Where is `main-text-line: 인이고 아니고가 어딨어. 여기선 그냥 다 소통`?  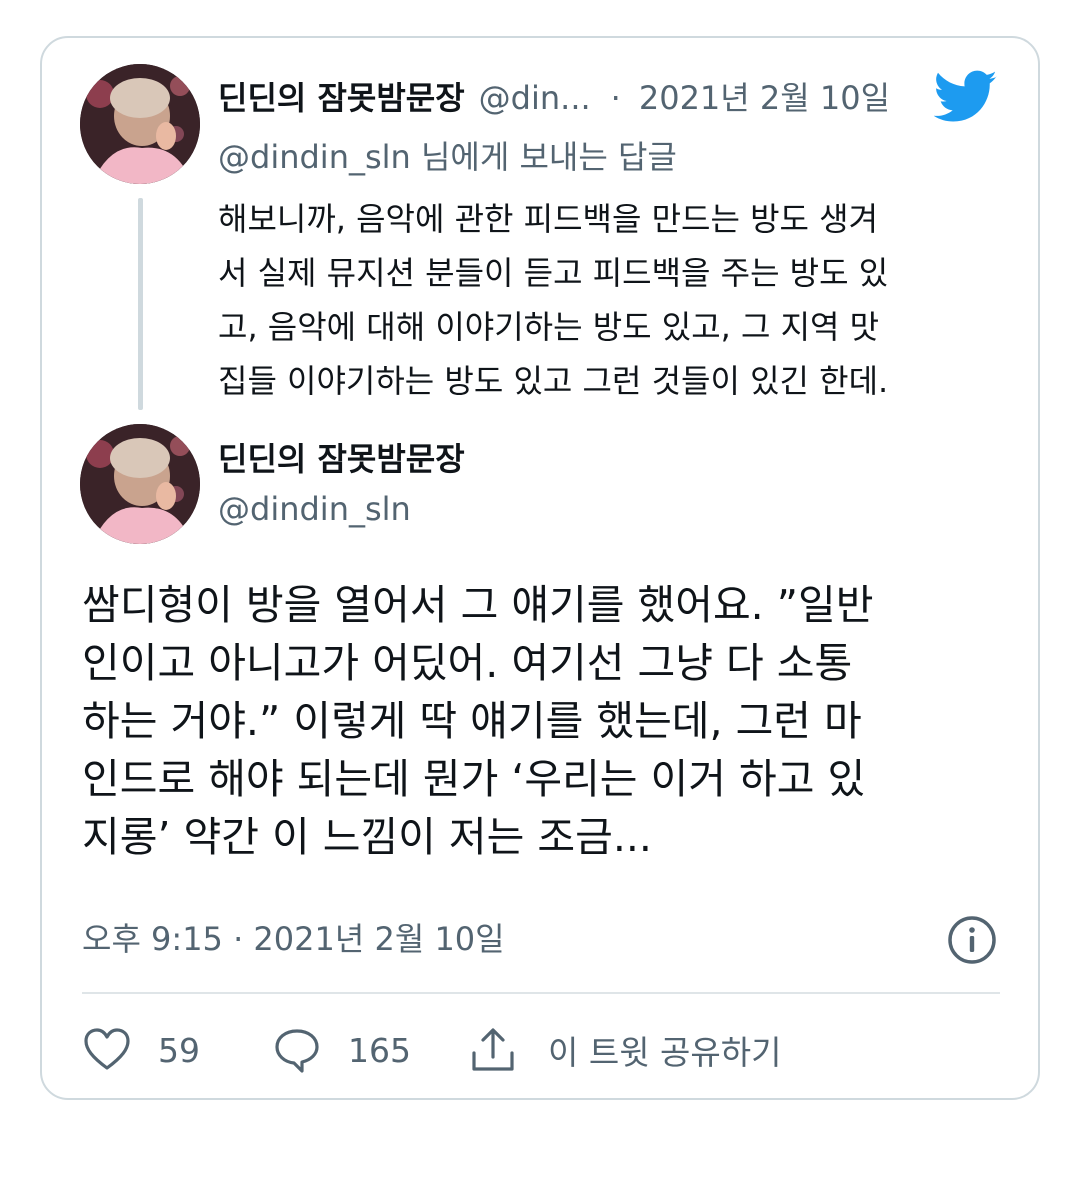 main-text-line: 인이고 아니고가 어딨어. 여기선 그냥 다 소통 is located at coordinates (467, 663).